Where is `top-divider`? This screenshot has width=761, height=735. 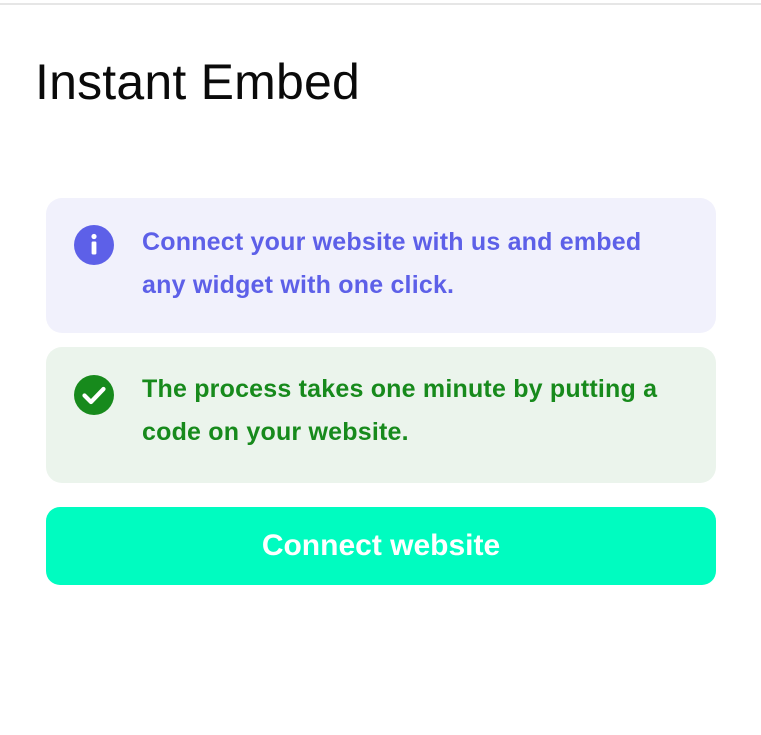 top-divider is located at coordinates (380, 4).